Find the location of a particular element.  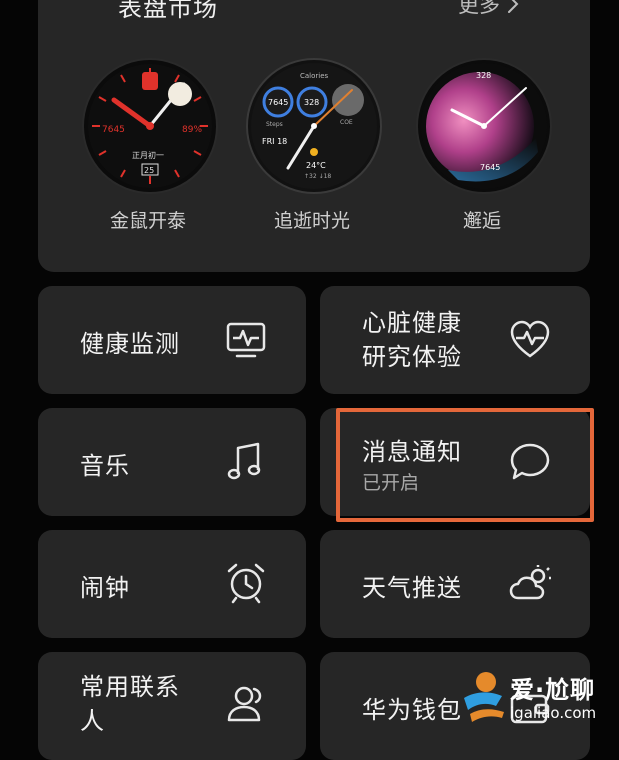

tile-label: 音乐 is located at coordinates (105, 466).